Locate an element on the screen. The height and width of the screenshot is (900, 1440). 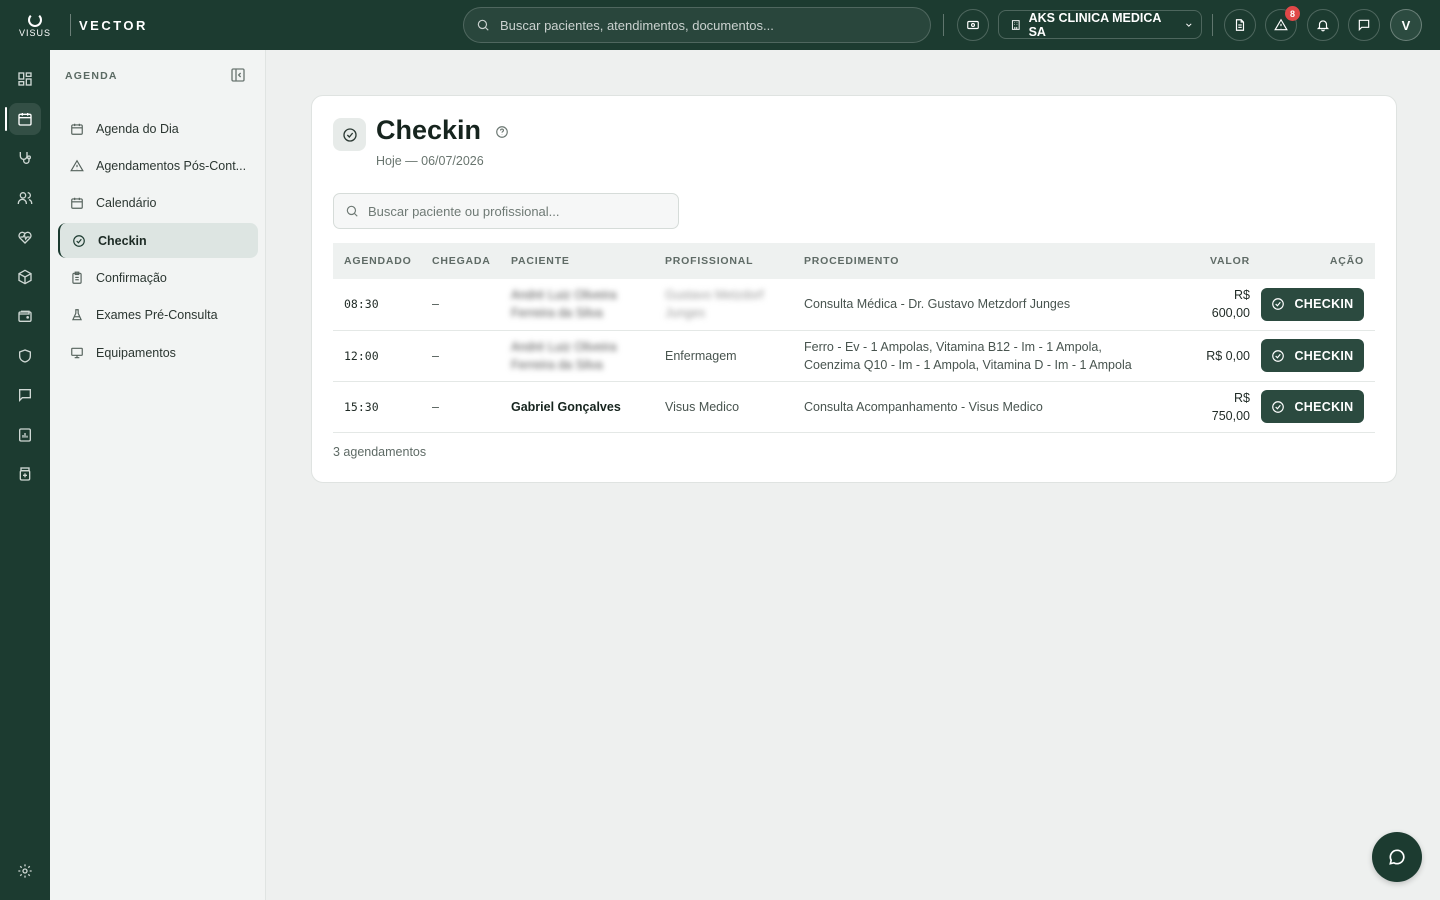
report-icon is located at coordinates (25, 435).